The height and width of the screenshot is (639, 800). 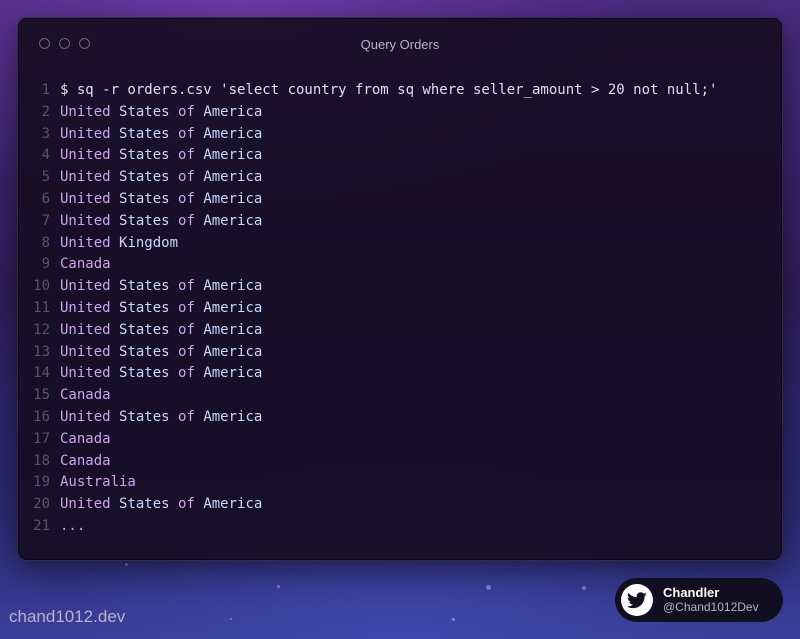 I want to click on terminal-line: 2 United States of America, so click(x=400, y=113).